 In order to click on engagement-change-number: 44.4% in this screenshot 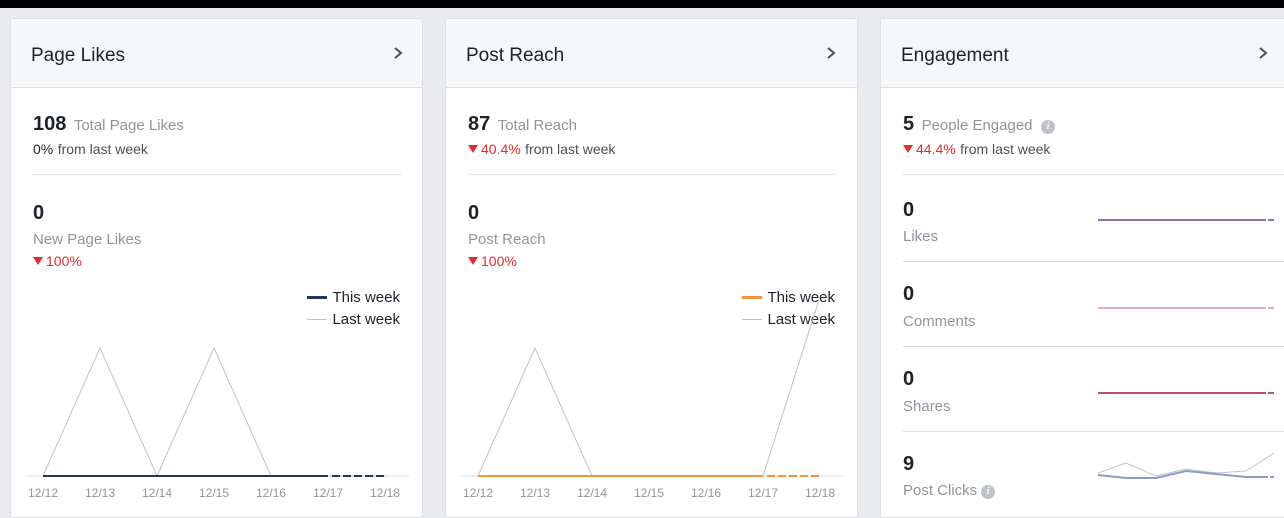, I will do `click(936, 149)`.